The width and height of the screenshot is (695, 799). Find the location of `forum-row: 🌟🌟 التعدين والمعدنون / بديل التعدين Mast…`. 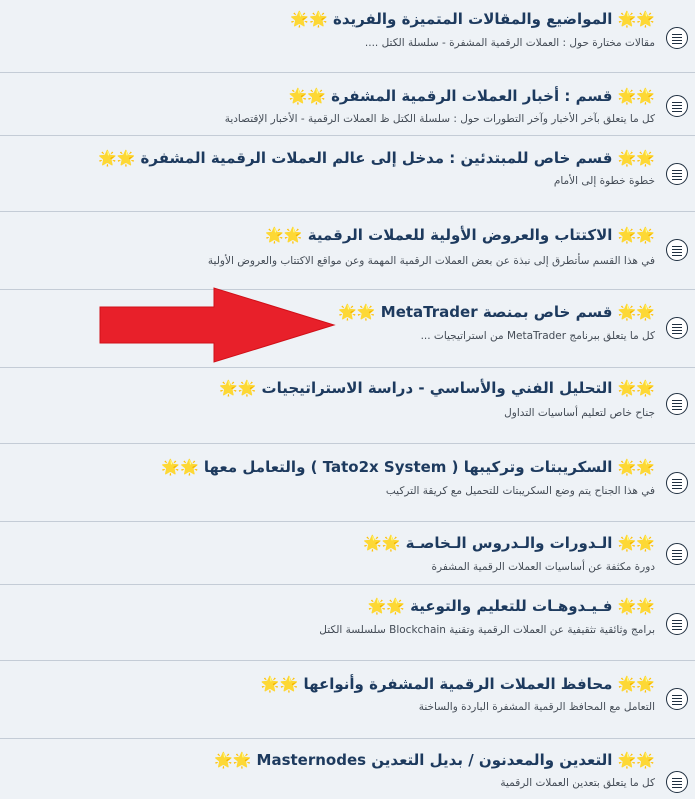

forum-row: 🌟🌟 التعدين والمعدنون / بديل التعدين Mast… is located at coordinates (347, 769).